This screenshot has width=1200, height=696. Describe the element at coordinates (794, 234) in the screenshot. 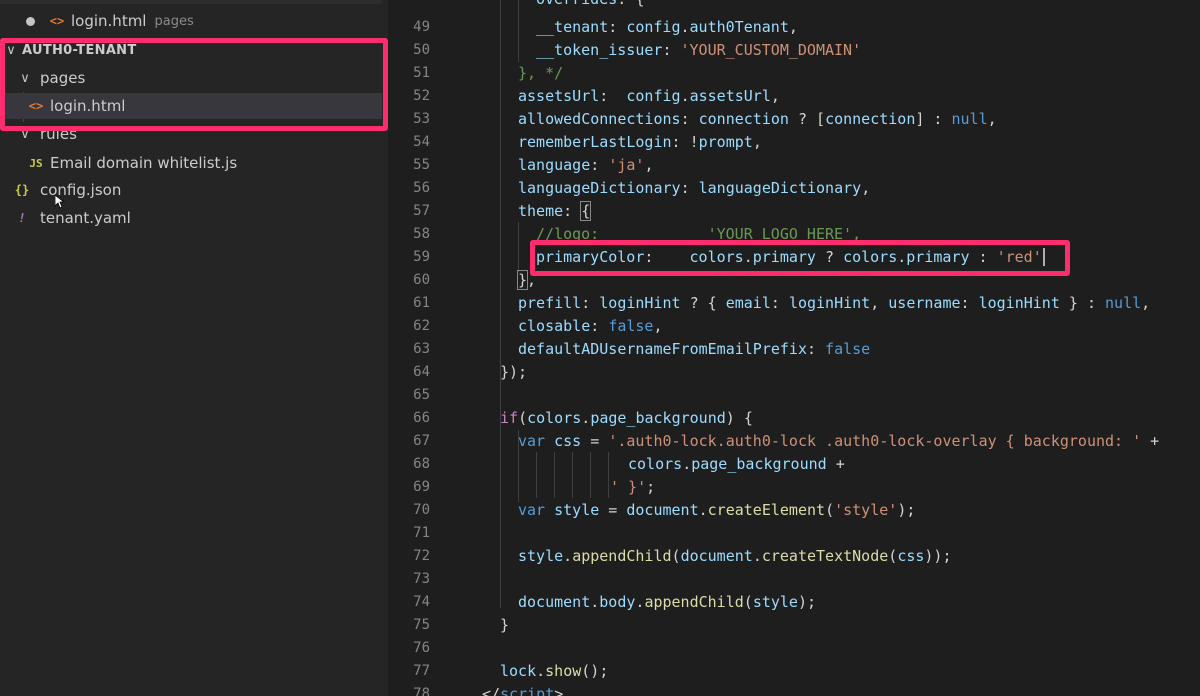

I see `code-line: 58//logo: 'YOUR_LOGO_HERE',` at that location.